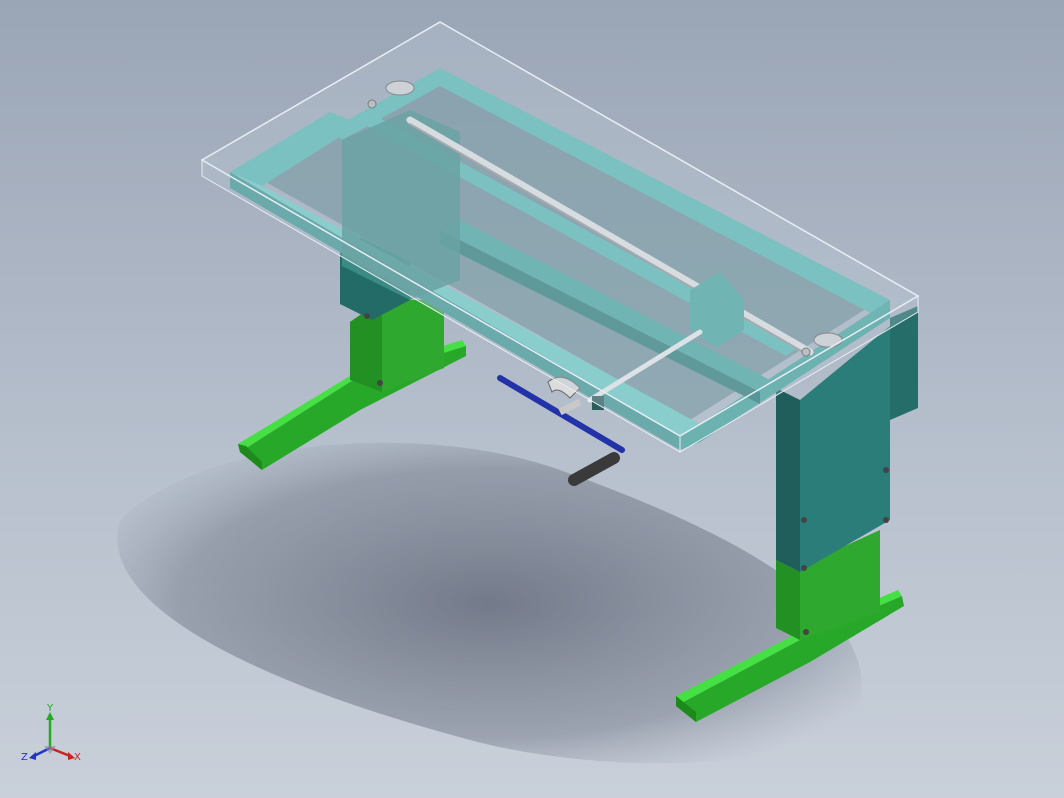  What do you see at coordinates (51, 733) in the screenshot?
I see `axis-triad: Y X Z` at bounding box center [51, 733].